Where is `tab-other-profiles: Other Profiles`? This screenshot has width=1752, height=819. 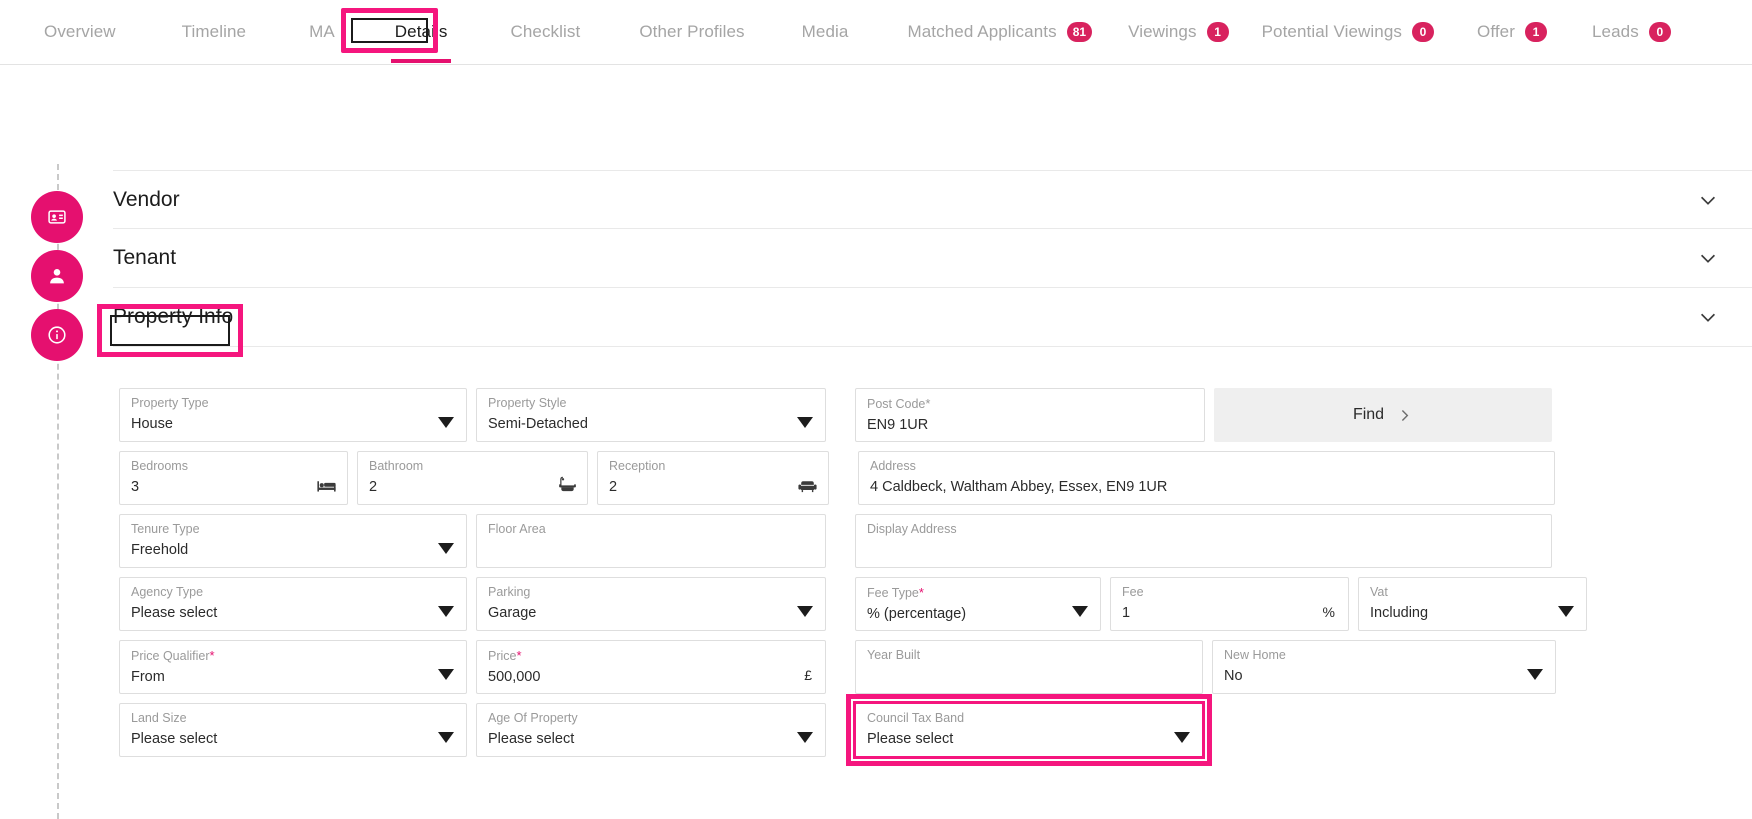 tab-other-profiles: Other Profiles is located at coordinates (691, 32).